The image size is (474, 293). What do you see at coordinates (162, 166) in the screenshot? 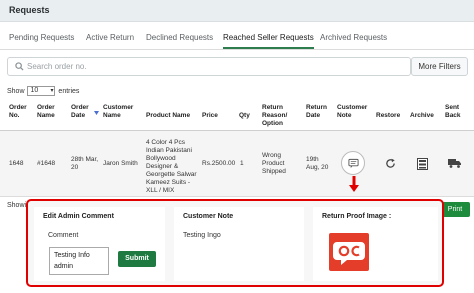
I see `cell-product-name-line4: Designer &` at bounding box center [162, 166].